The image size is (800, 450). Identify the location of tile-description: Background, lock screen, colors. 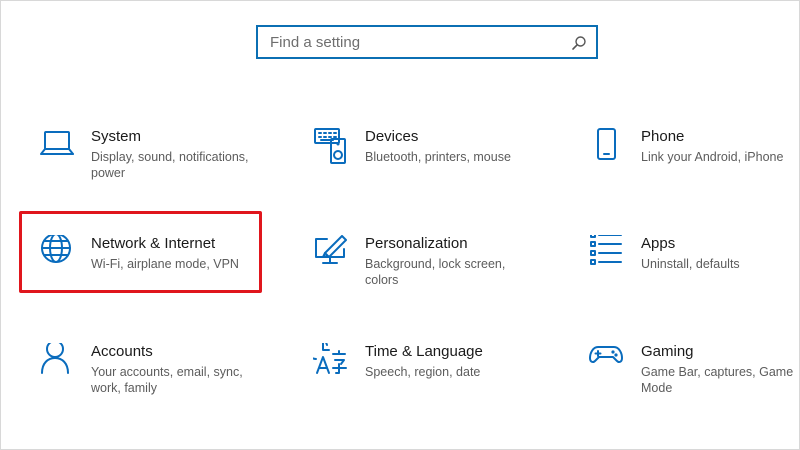
(435, 272).